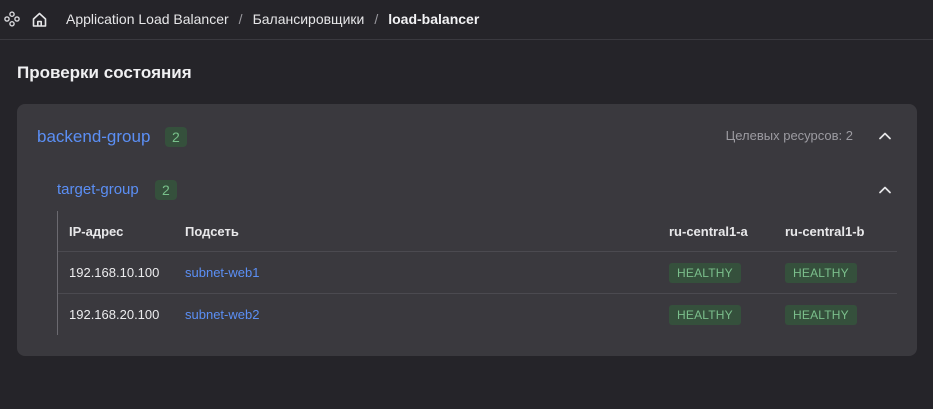  Describe the element at coordinates (434, 19) in the screenshot. I see `breadcrumb-item-current: load-balancer` at that location.